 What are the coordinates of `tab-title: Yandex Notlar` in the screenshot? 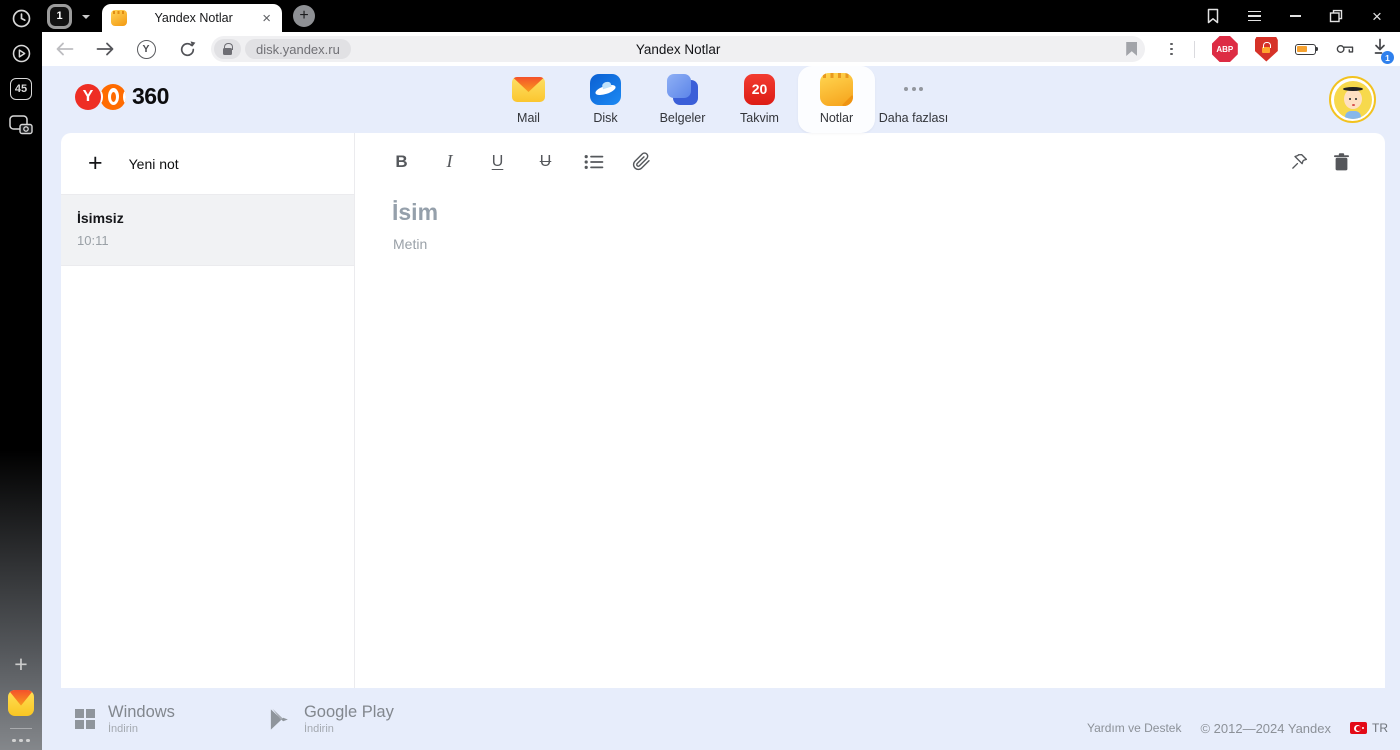 It's located at (193, 18).